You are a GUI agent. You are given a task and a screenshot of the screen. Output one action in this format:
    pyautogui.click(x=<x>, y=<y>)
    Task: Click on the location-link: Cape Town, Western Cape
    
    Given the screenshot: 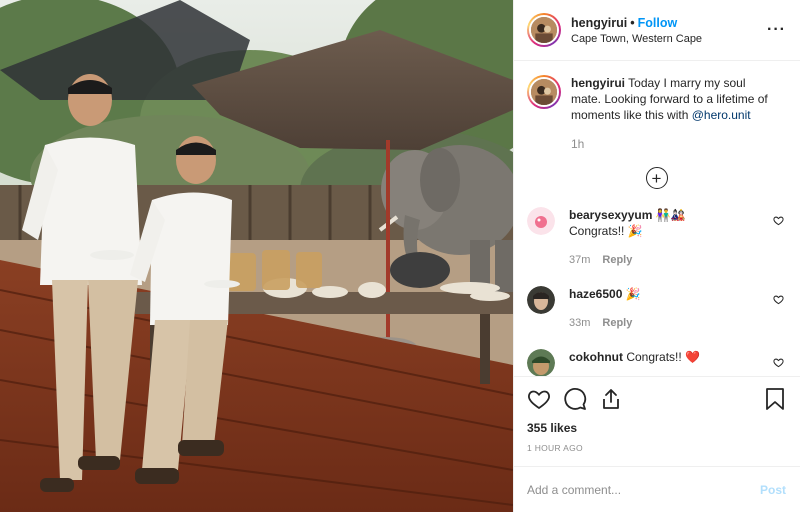 What is the action you would take?
    pyautogui.click(x=669, y=39)
    